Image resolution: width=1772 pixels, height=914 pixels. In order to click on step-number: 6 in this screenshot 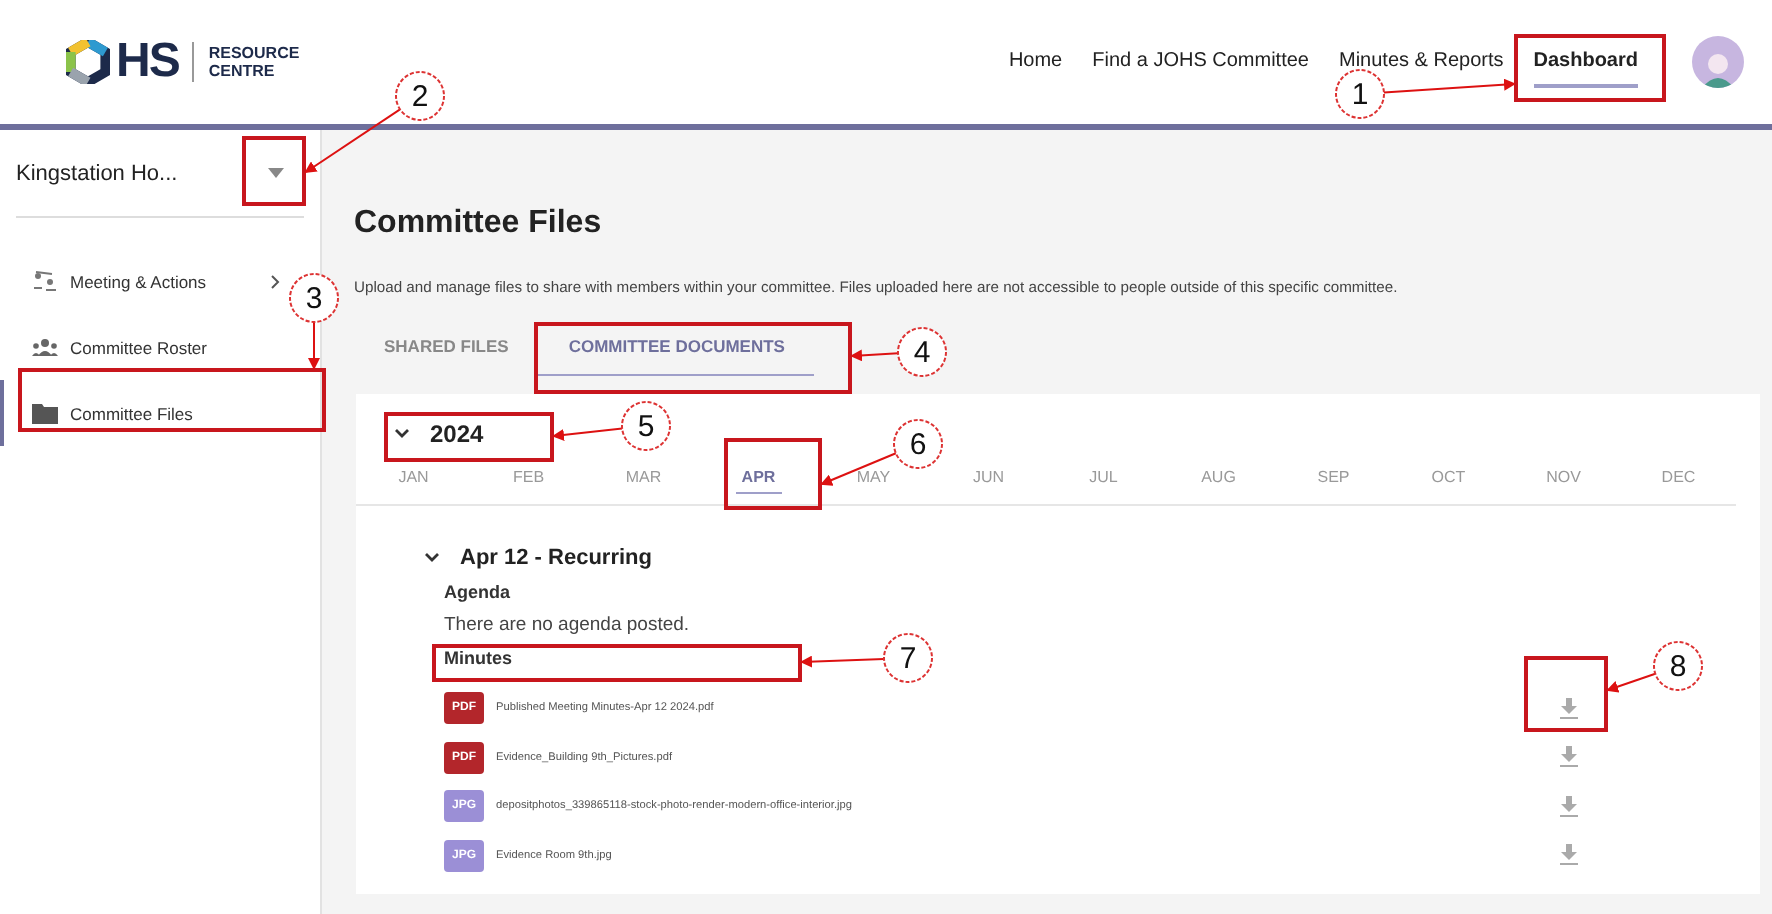, I will do `click(918, 444)`.